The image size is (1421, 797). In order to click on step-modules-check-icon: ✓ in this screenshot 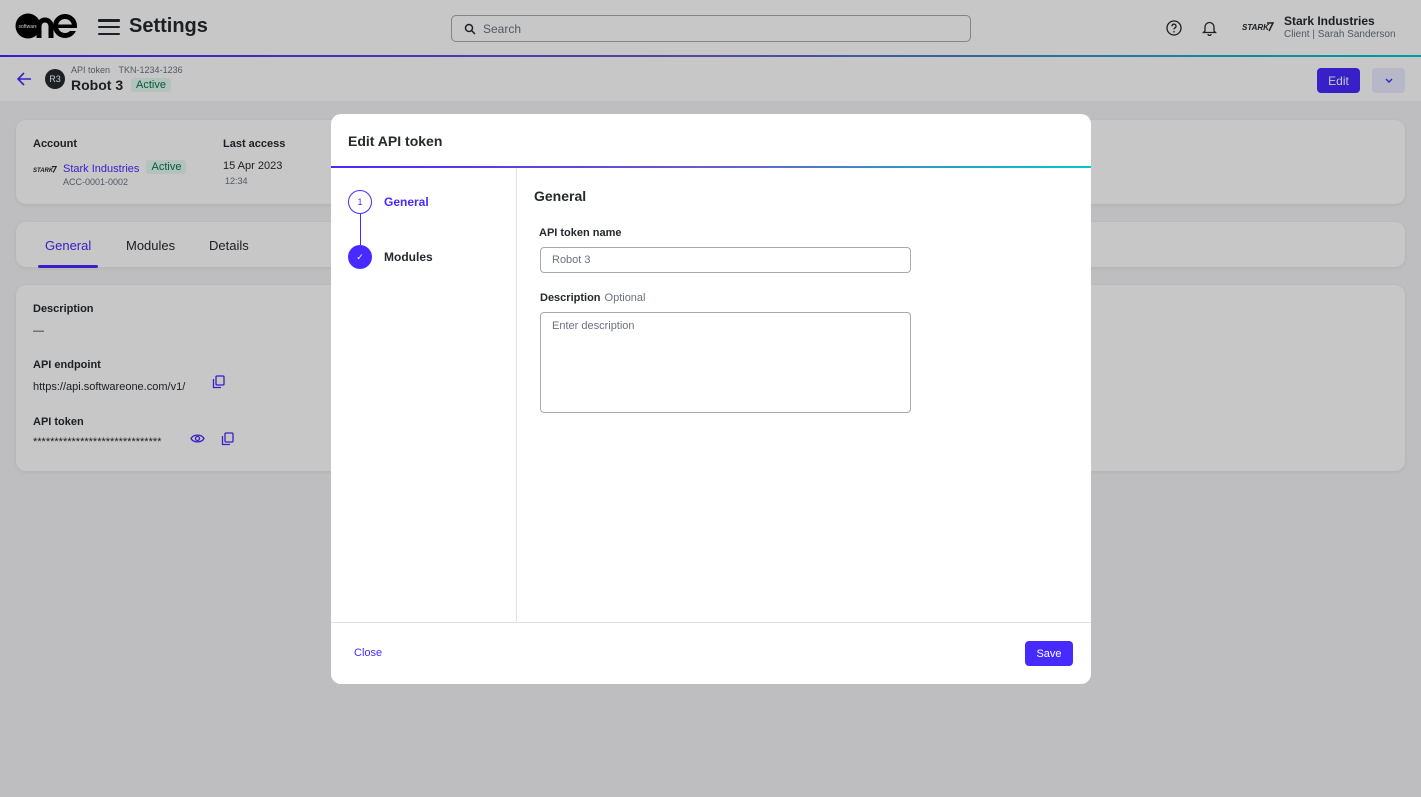, I will do `click(360, 257)`.